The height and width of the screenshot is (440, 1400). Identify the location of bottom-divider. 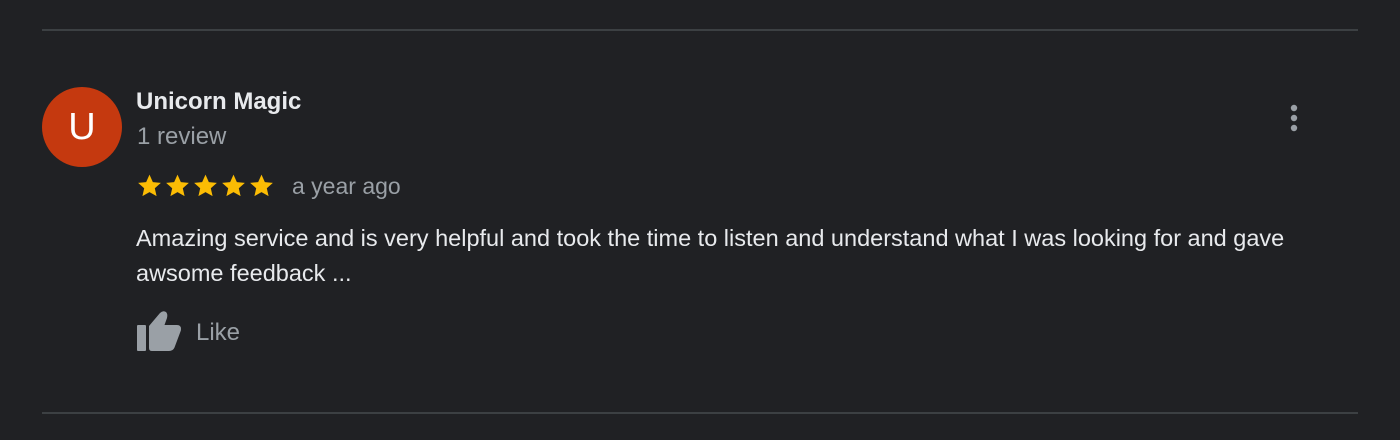
(700, 413).